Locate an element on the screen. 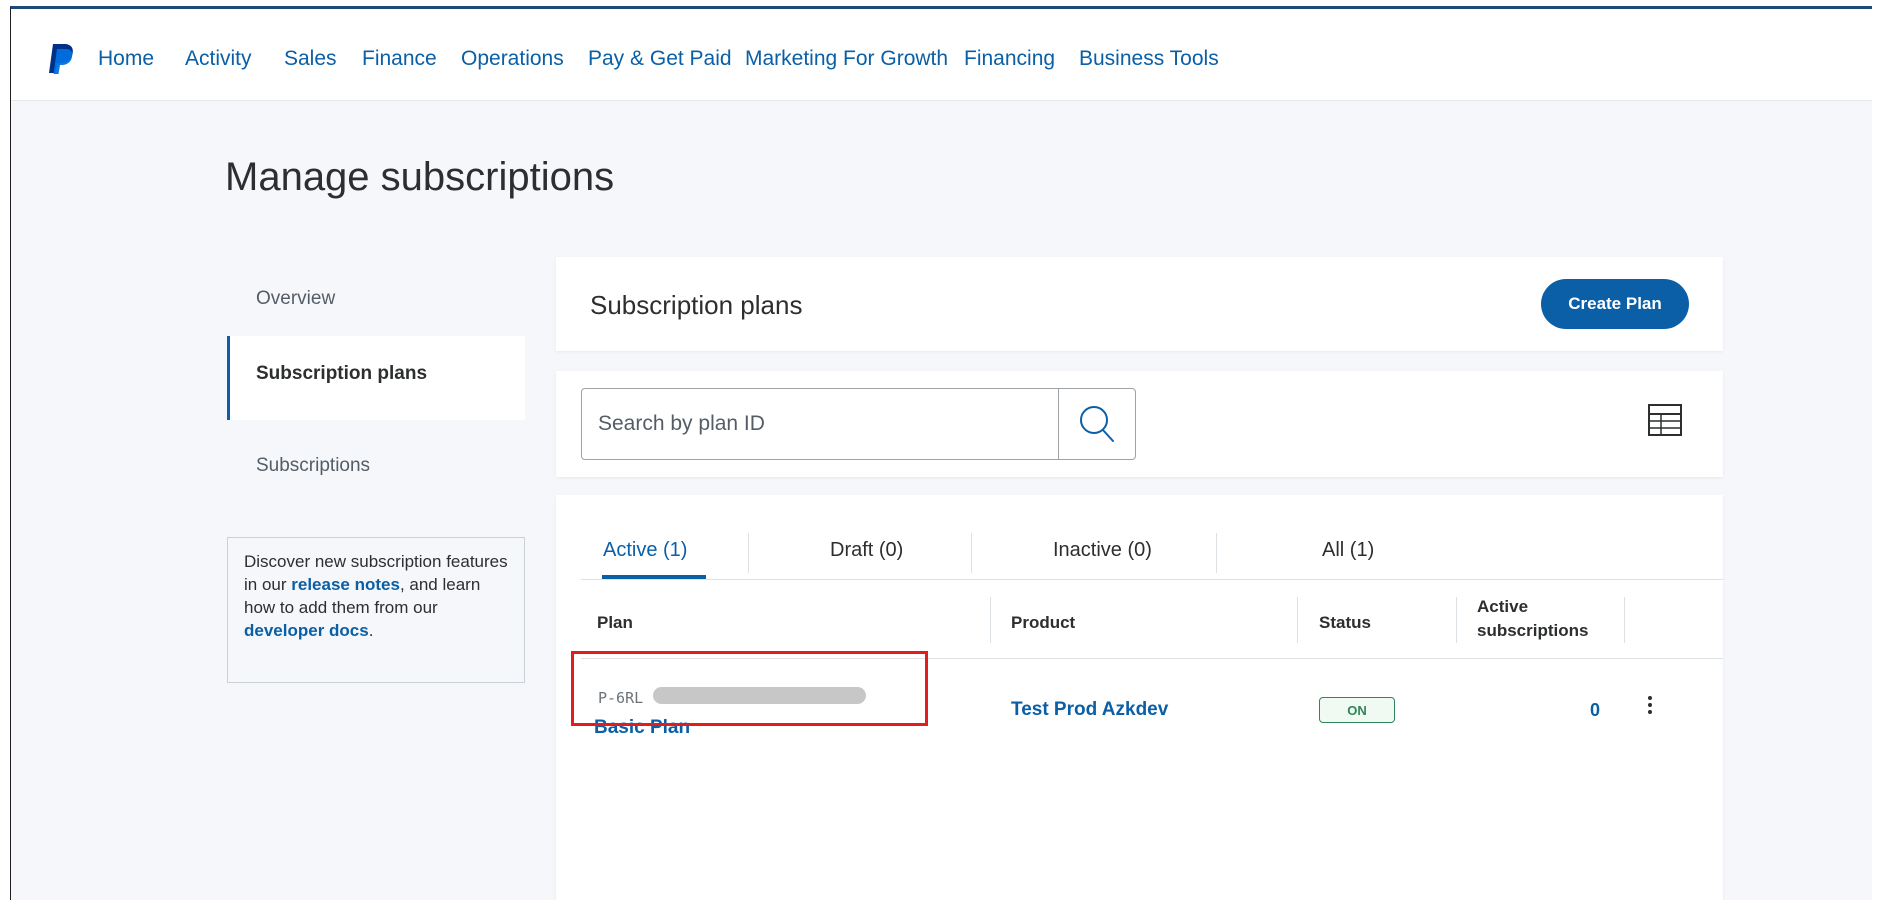 This screenshot has width=1877, height=902. product-link: Test Prod Azkdev is located at coordinates (1089, 710).